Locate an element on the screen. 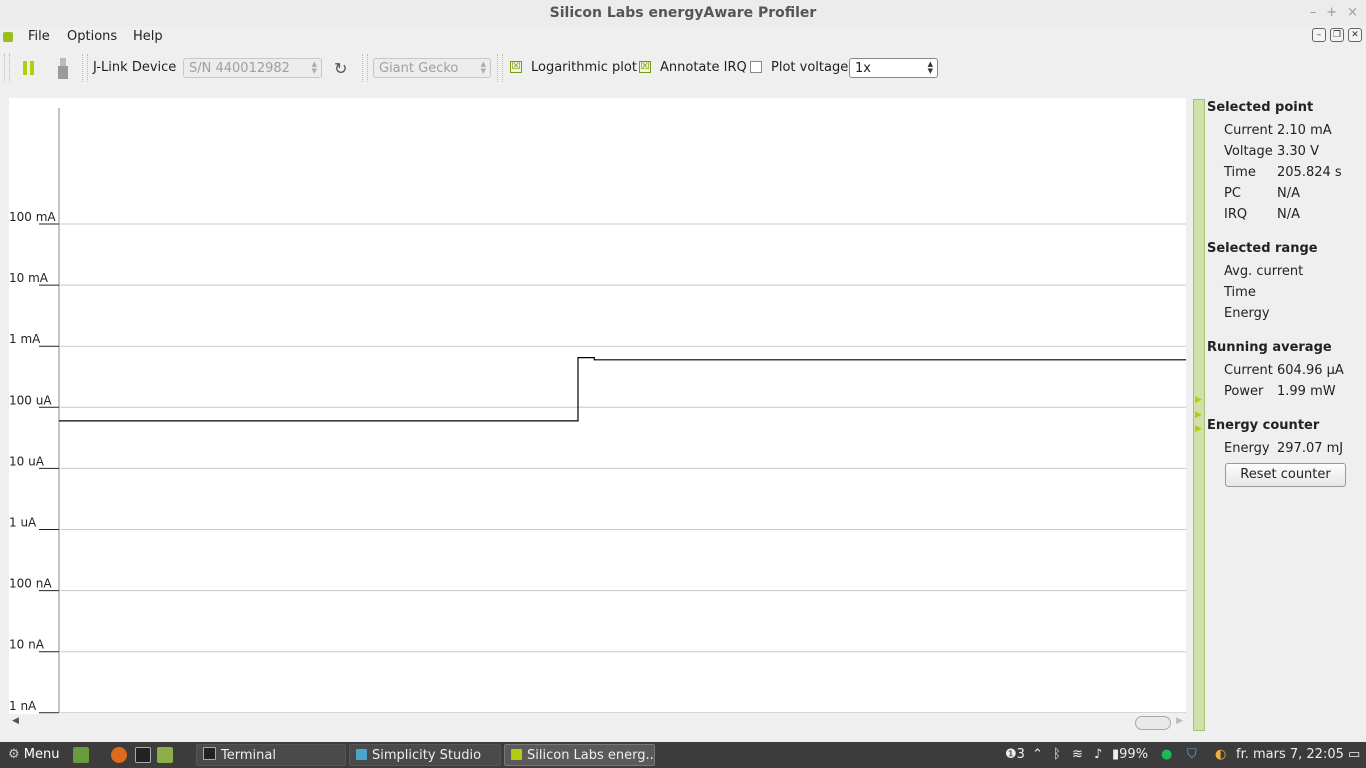 The image size is (1366, 768). y-tick-label: 1 uA is located at coordinates (23, 523).